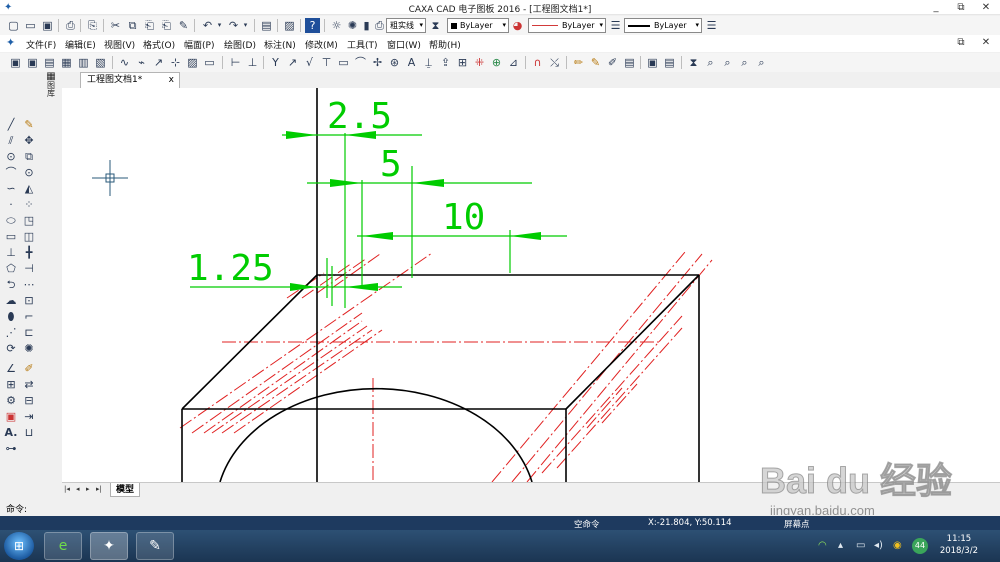 The width and height of the screenshot is (1000, 562). Describe the element at coordinates (612, 62) in the screenshot. I see `edit-attr-icon: ✐` at that location.